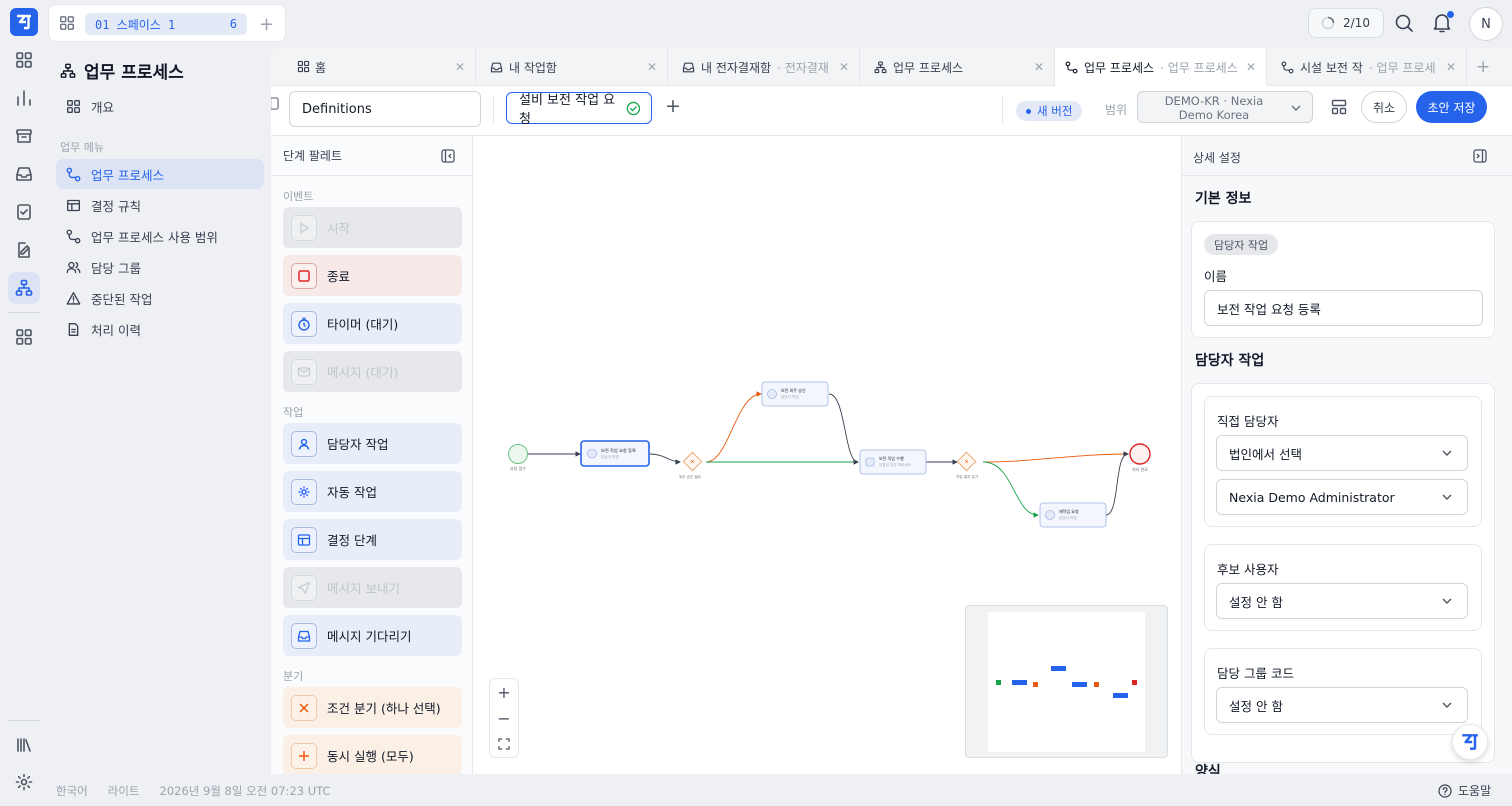 This screenshot has height=806, width=1512. Describe the element at coordinates (764, 67) in the screenshot. I see `tab-my-approvals: 내 전자결재함 · 전자결재 ✕` at that location.